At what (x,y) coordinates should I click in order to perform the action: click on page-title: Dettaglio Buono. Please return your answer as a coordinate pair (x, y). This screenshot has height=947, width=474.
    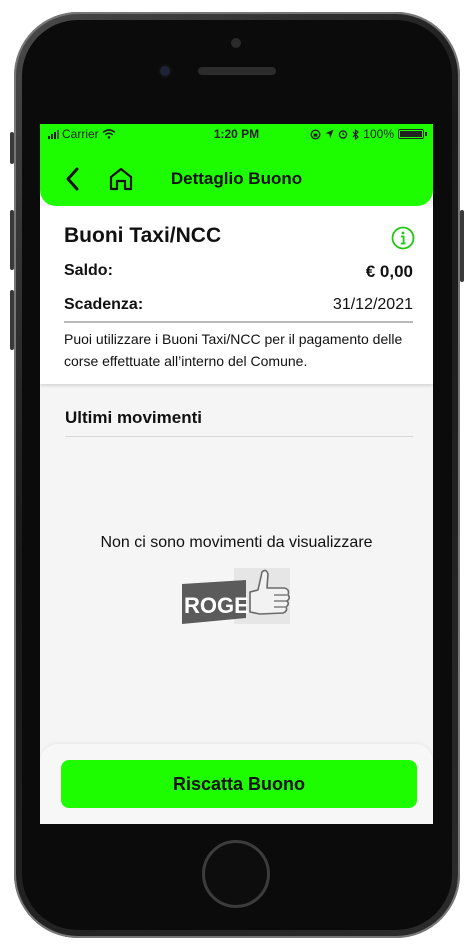
    Looking at the image, I should click on (236, 178).